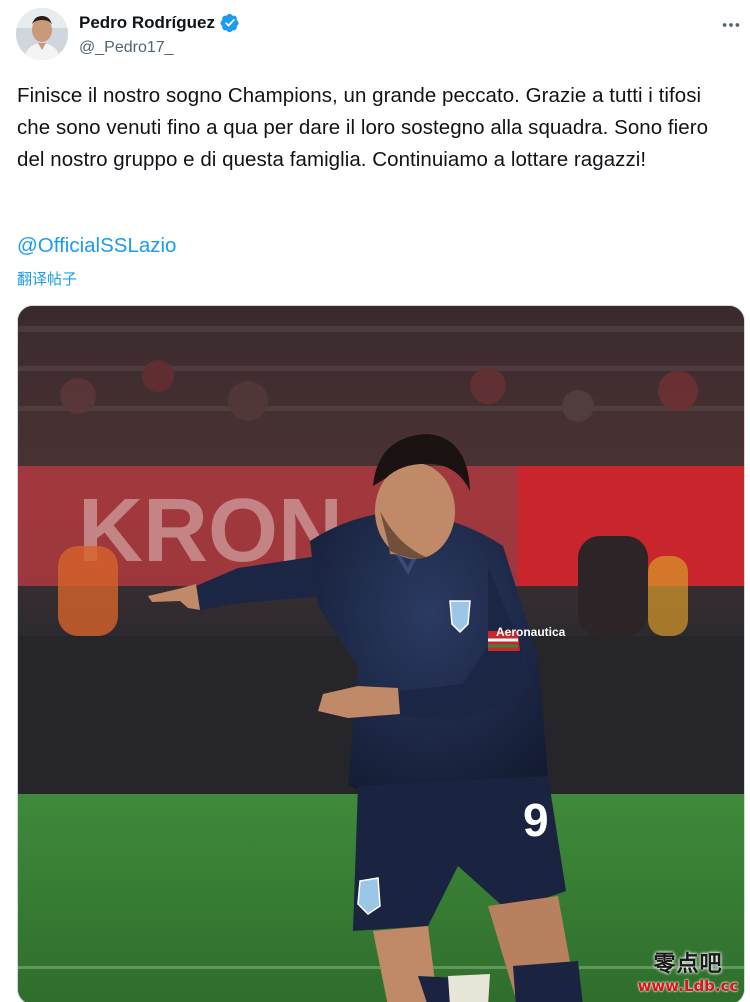 The width and height of the screenshot is (750, 1002). I want to click on watermark-url: www.Ldb.cc, so click(688, 986).